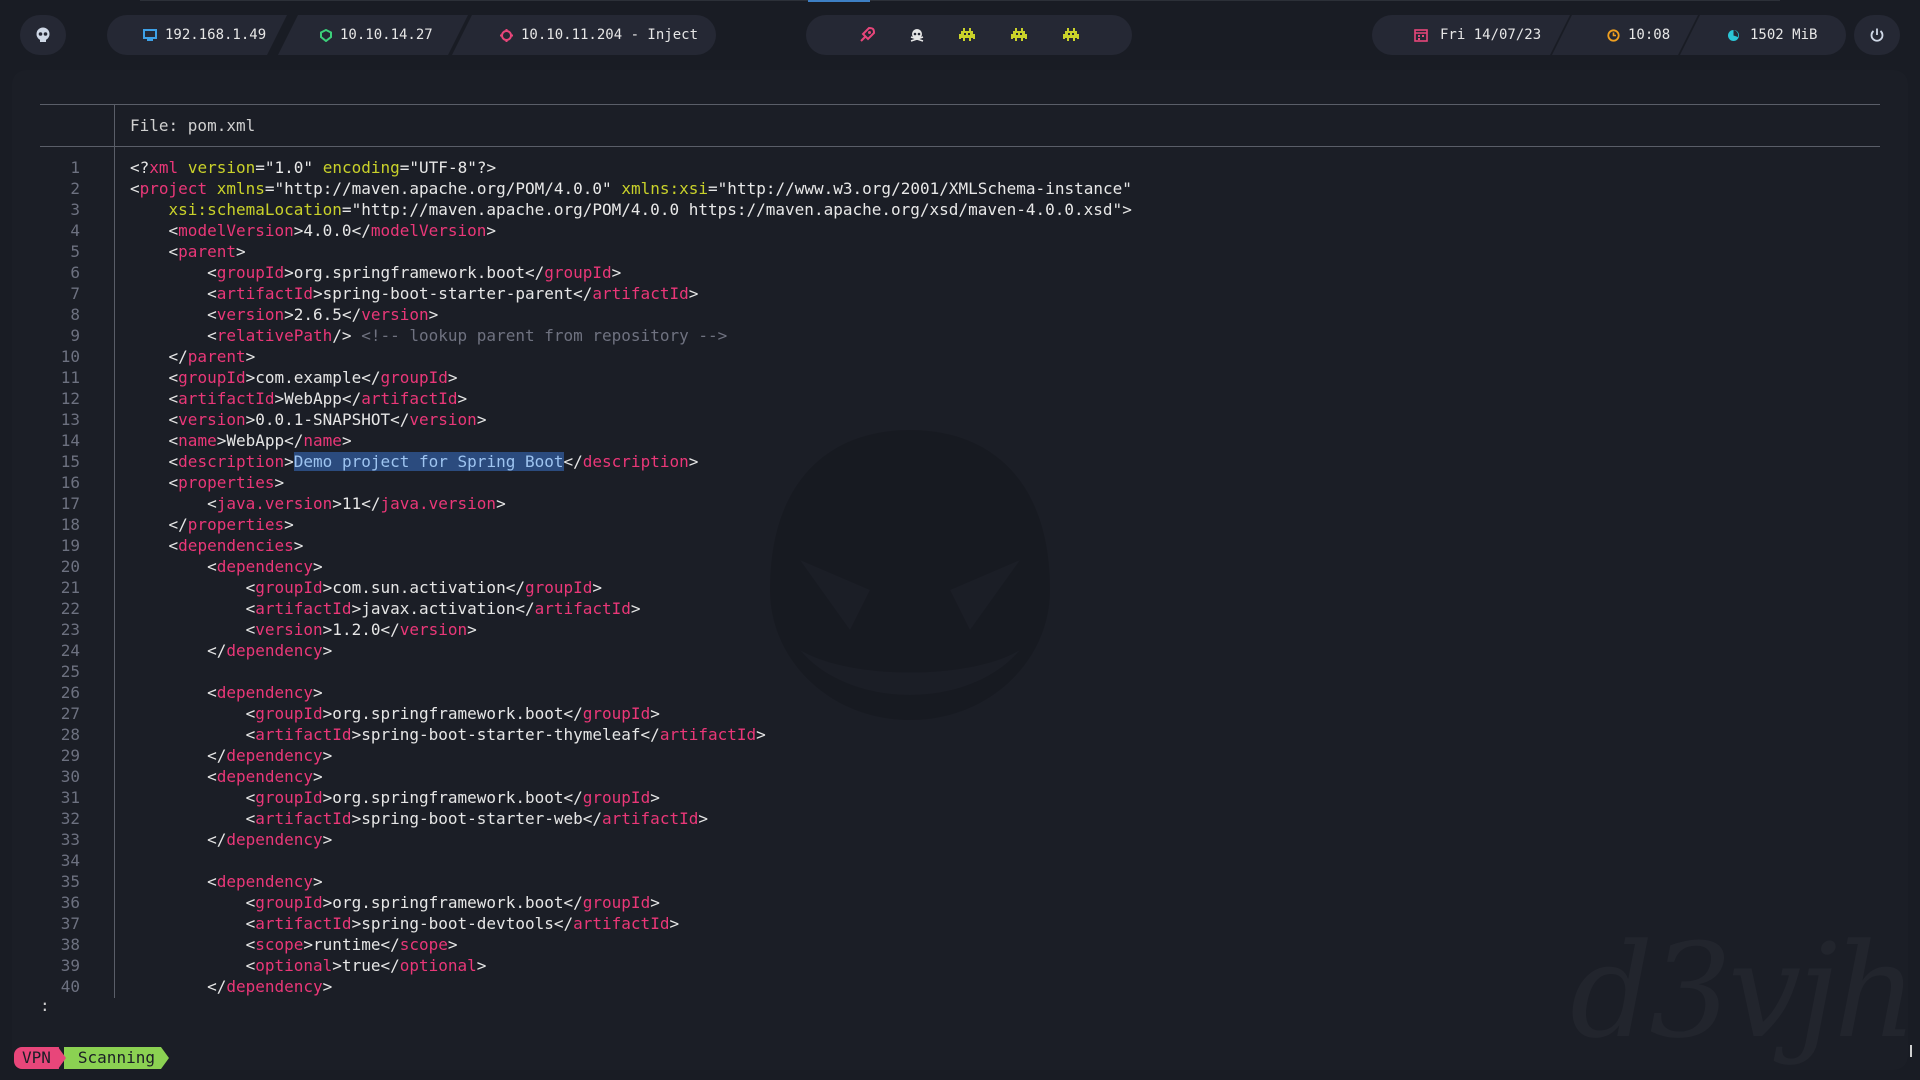 The image size is (1920, 1080). What do you see at coordinates (960, 587) in the screenshot?
I see `code-line: 21 <groupId>com.sun.activation</groupId>` at bounding box center [960, 587].